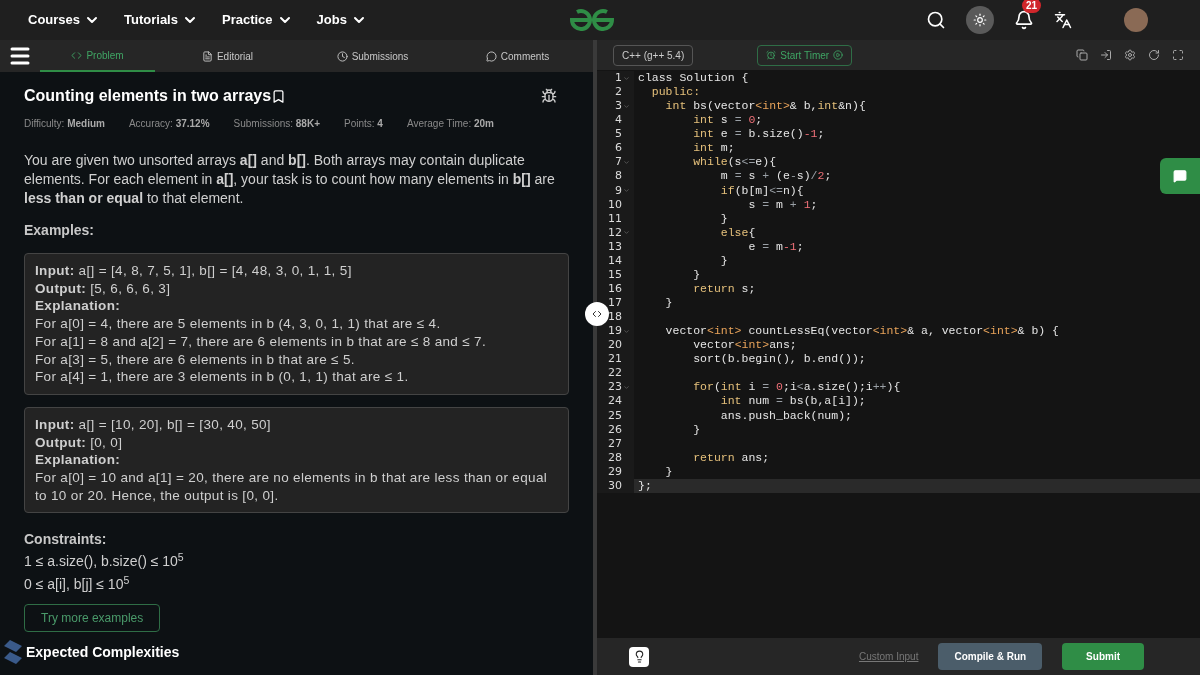  What do you see at coordinates (1178, 55) in the screenshot?
I see `fullscreen-icon` at bounding box center [1178, 55].